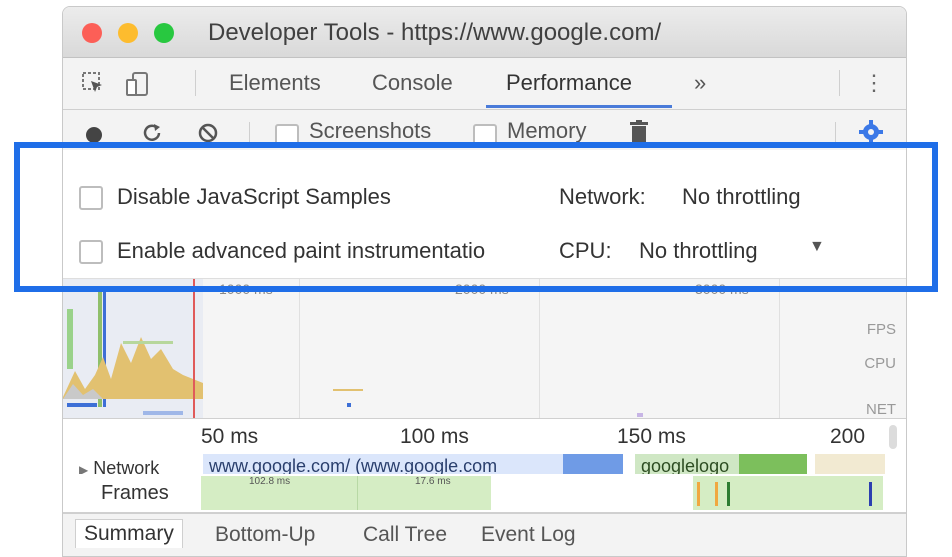 The image size is (952, 557). Describe the element at coordinates (871, 135) in the screenshot. I see `capture-settings-gear-icon` at that location.